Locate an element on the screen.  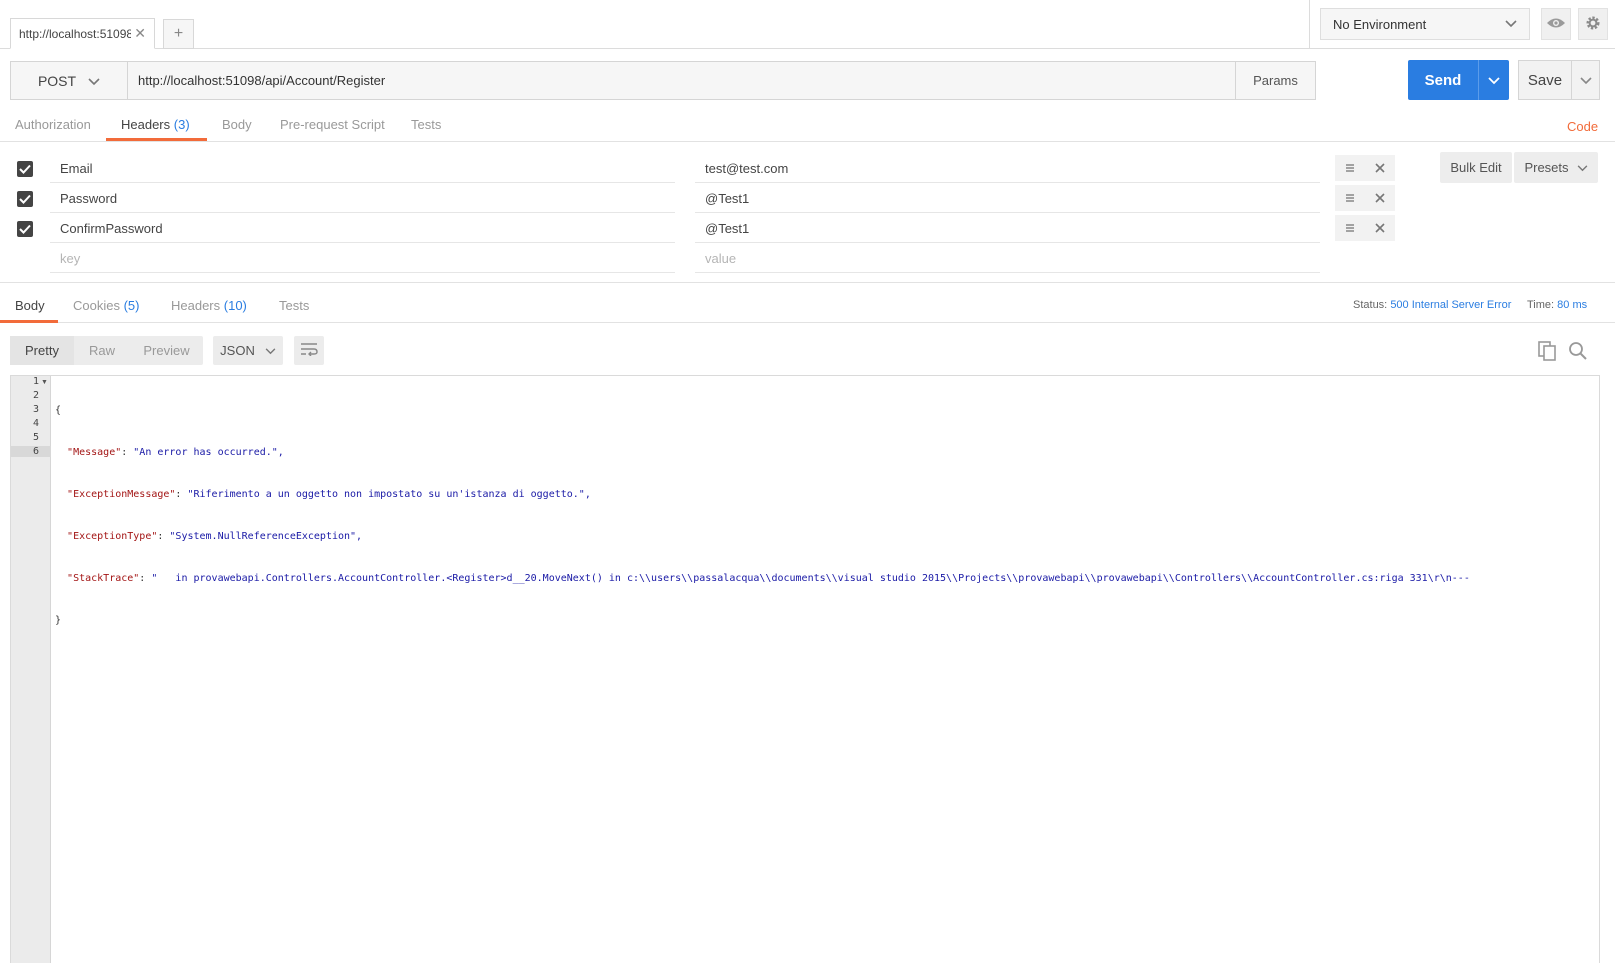
code-line: } is located at coordinates (825, 621).